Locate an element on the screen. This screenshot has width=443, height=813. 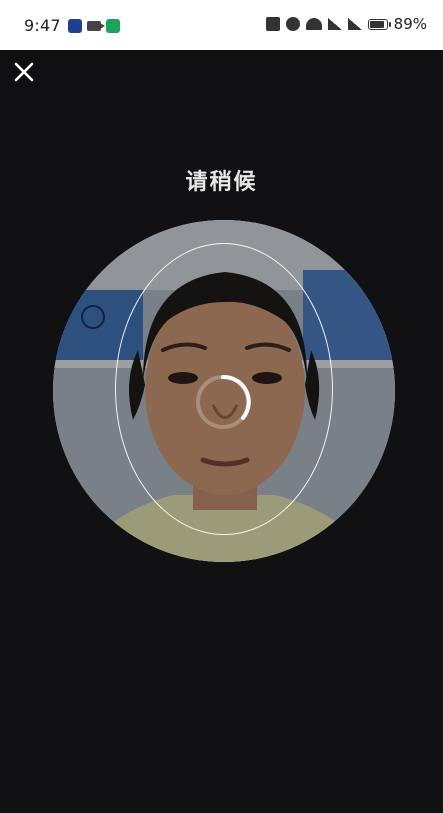
close-button is located at coordinates (24, 72).